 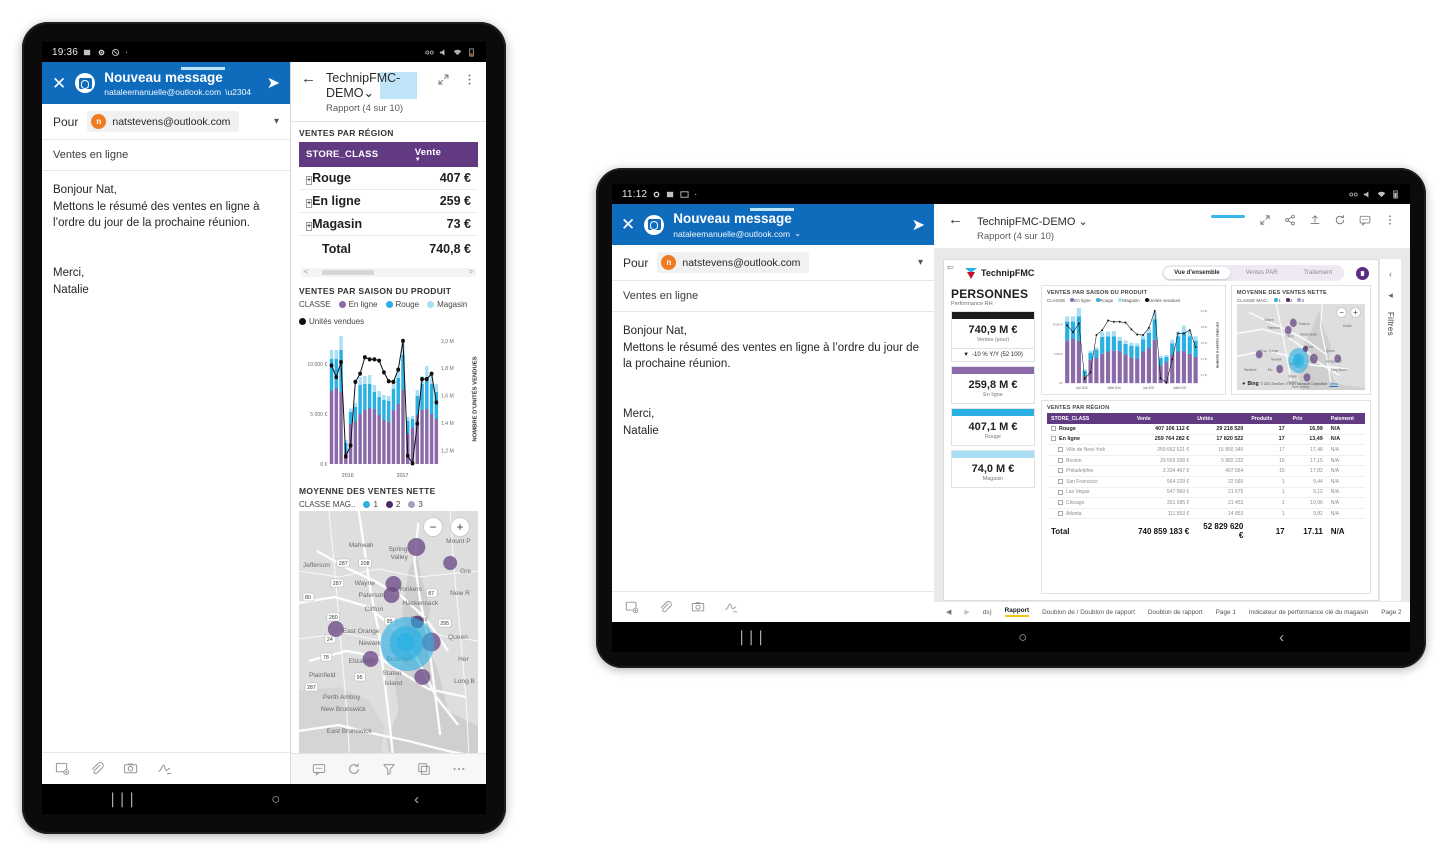 What do you see at coordinates (1016, 612) in the screenshot?
I see `page-tab: Rapport` at bounding box center [1016, 612].